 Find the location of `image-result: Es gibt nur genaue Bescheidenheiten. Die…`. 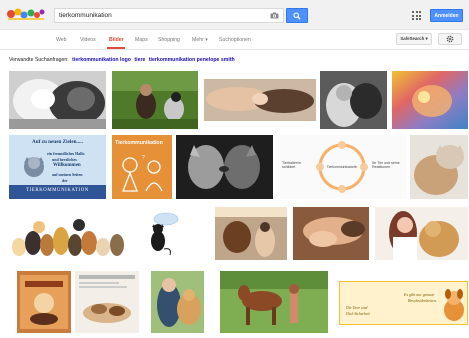

image-result: Es gibt nur genaue Bescheidenheiten. Die… is located at coordinates (403, 303).